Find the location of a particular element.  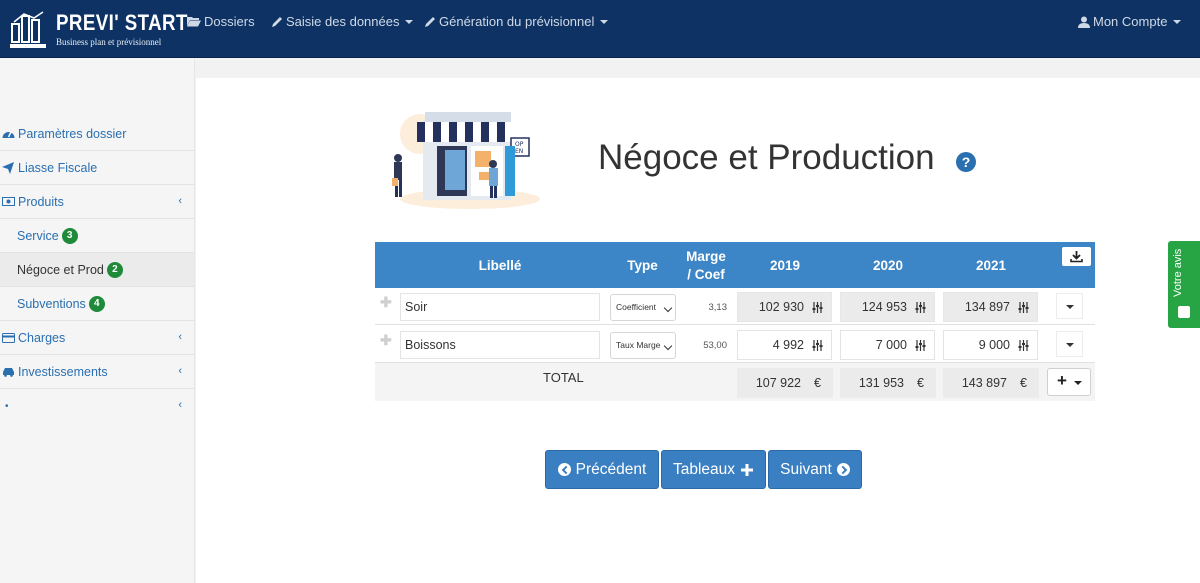

value-text: 102 930 is located at coordinates (781, 307).